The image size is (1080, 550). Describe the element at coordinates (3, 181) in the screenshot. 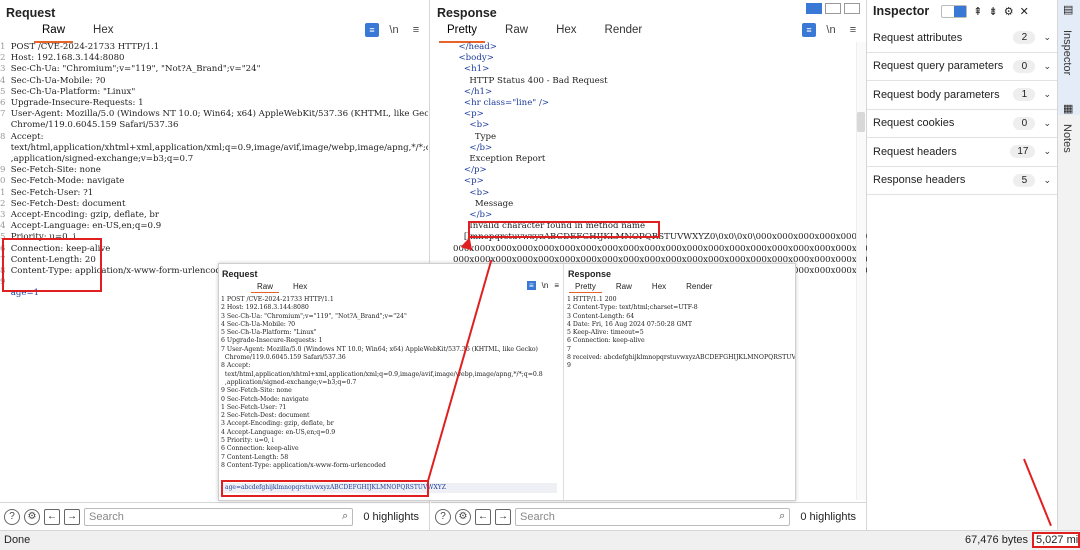

I see `line-number: 0` at that location.